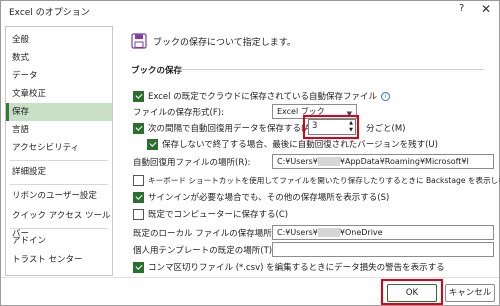  I want to click on show-locations-label: サインインが必要な場合でも、その他の保存場所を表示する(S), so click(269, 198).